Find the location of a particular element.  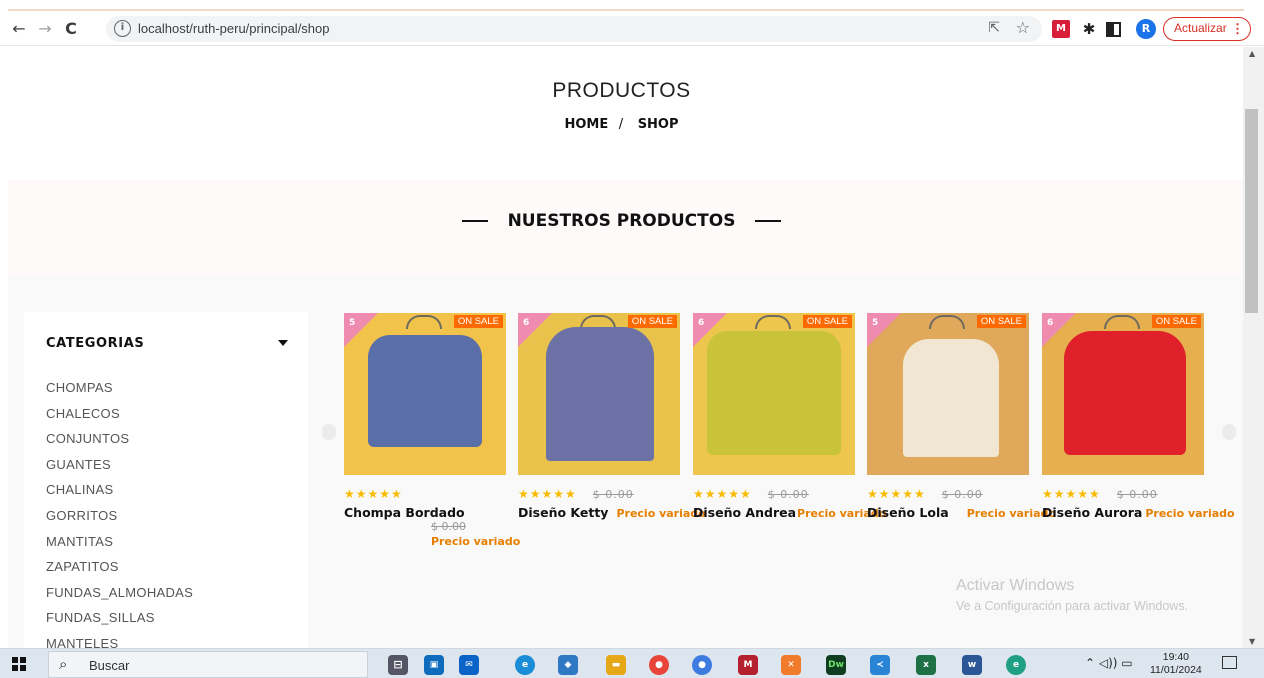

reload-icon: C is located at coordinates (71, 29).